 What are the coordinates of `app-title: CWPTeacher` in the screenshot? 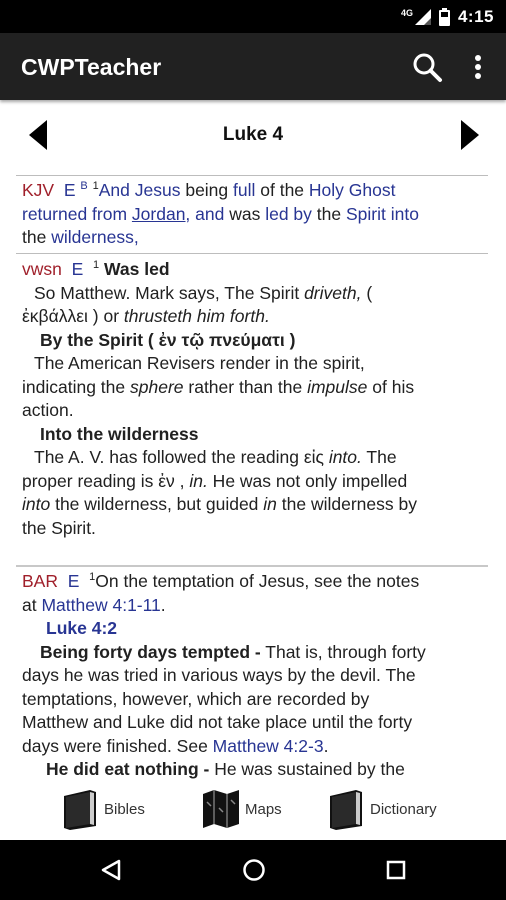 It's located at (91, 67).